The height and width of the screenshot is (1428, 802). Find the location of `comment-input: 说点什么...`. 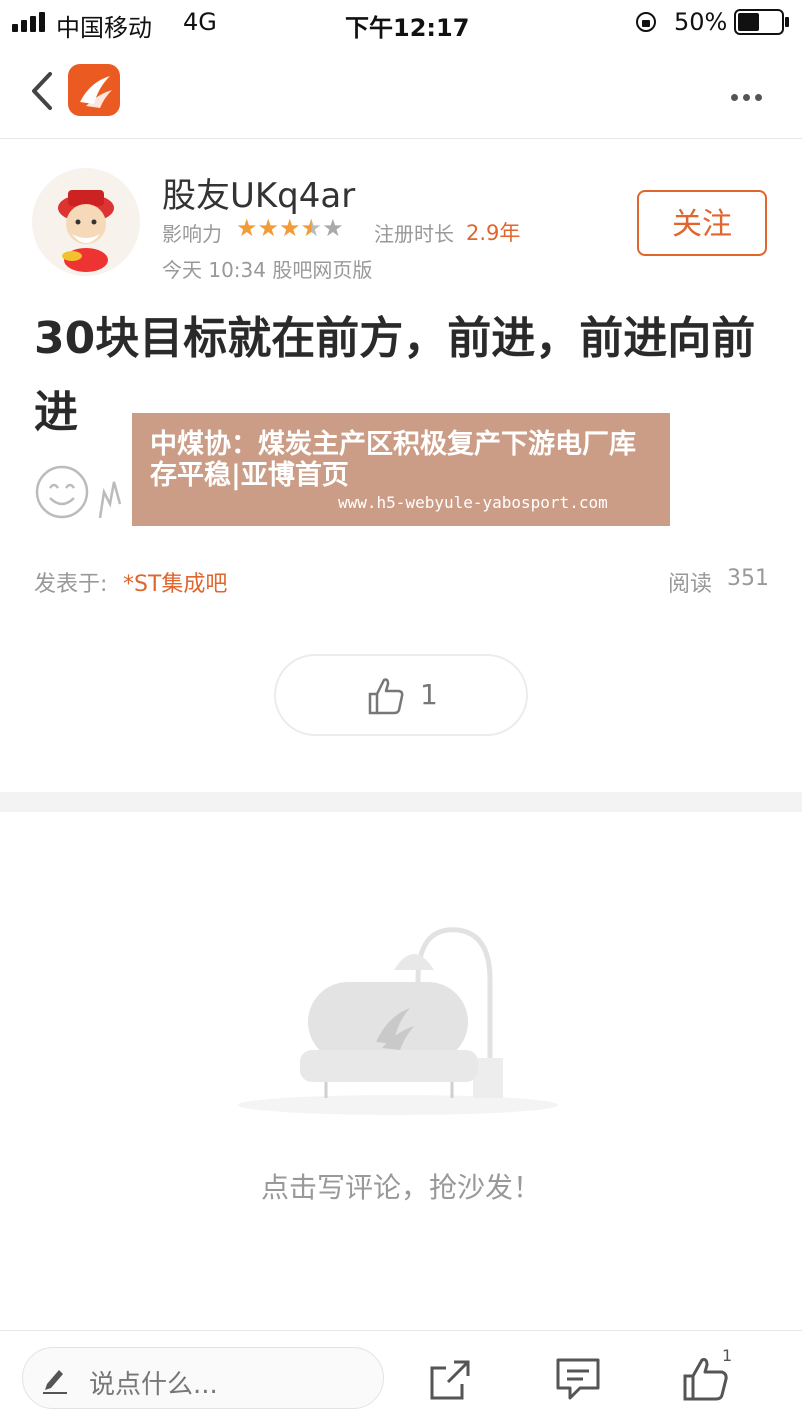

comment-input: 说点什么... is located at coordinates (203, 1378).